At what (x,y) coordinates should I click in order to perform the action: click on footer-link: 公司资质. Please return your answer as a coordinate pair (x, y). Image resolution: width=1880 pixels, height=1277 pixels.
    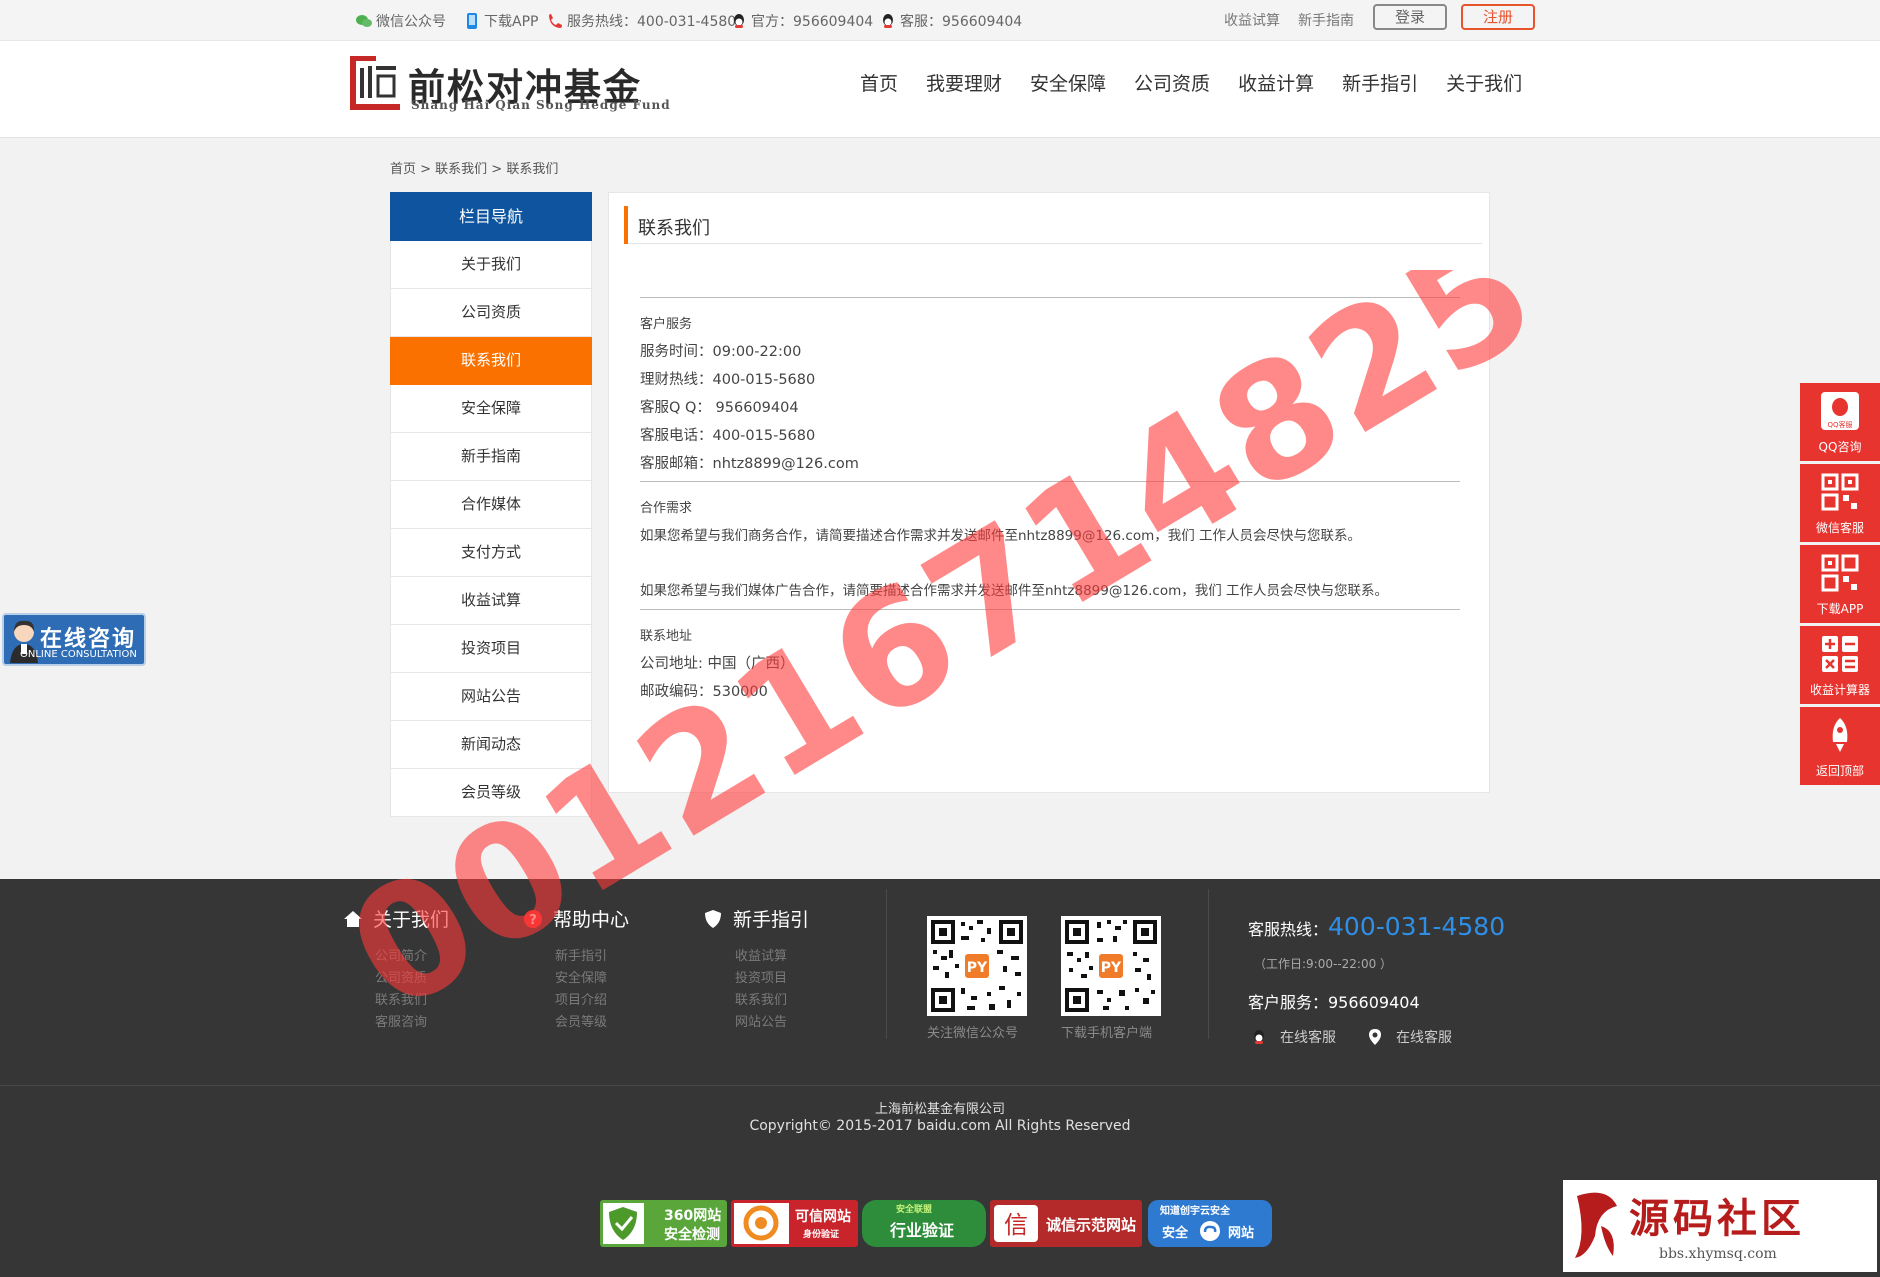
    Looking at the image, I should click on (401, 976).